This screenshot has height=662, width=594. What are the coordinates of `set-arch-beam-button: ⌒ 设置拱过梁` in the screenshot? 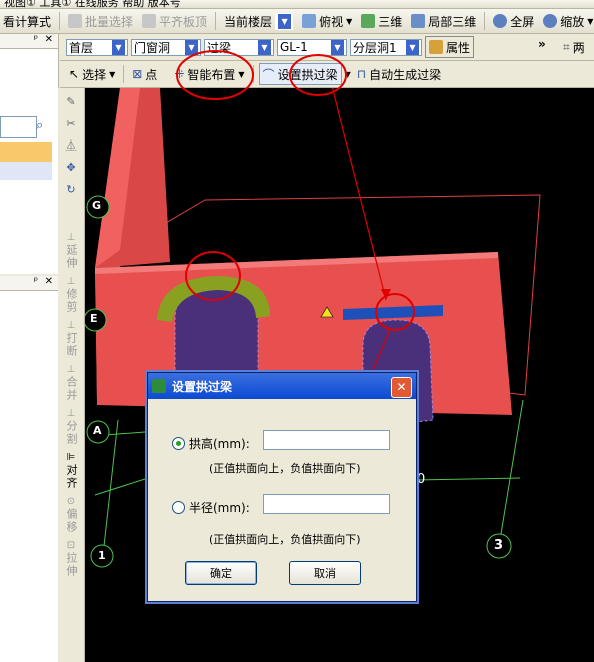 It's located at (300, 74).